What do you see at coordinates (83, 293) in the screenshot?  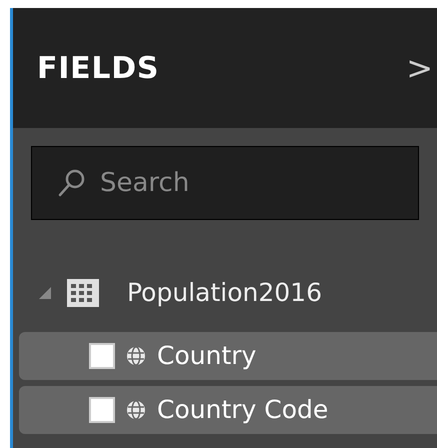 I see `table-icon` at bounding box center [83, 293].